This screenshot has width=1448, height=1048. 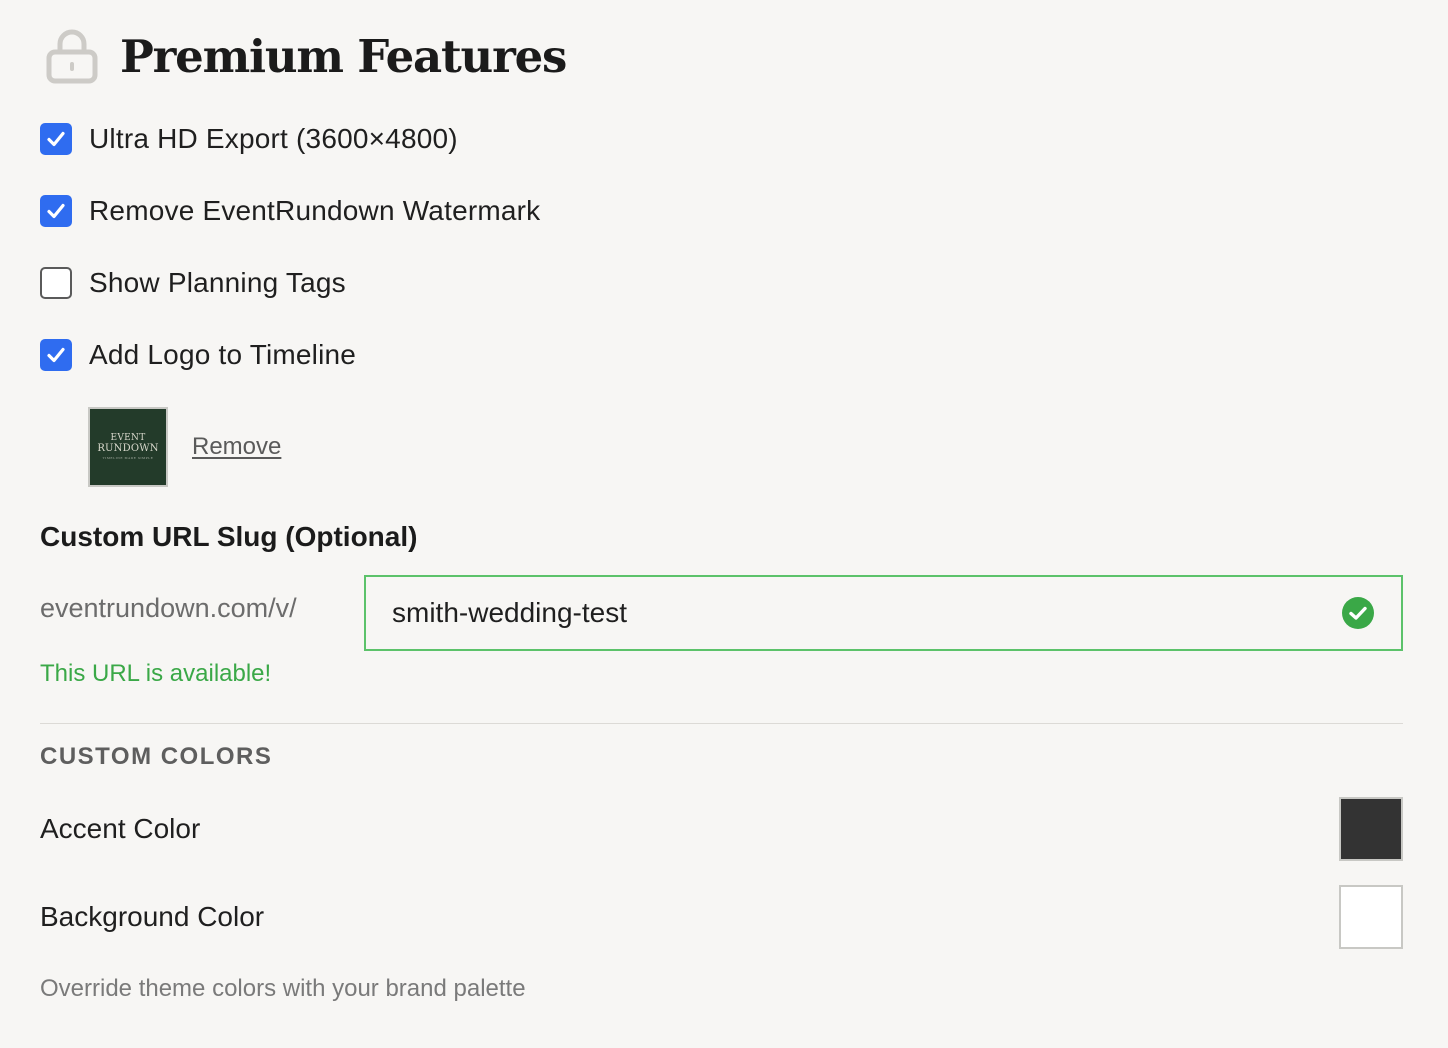 I want to click on option-label: Add Logo to Timeline, so click(x=223, y=354).